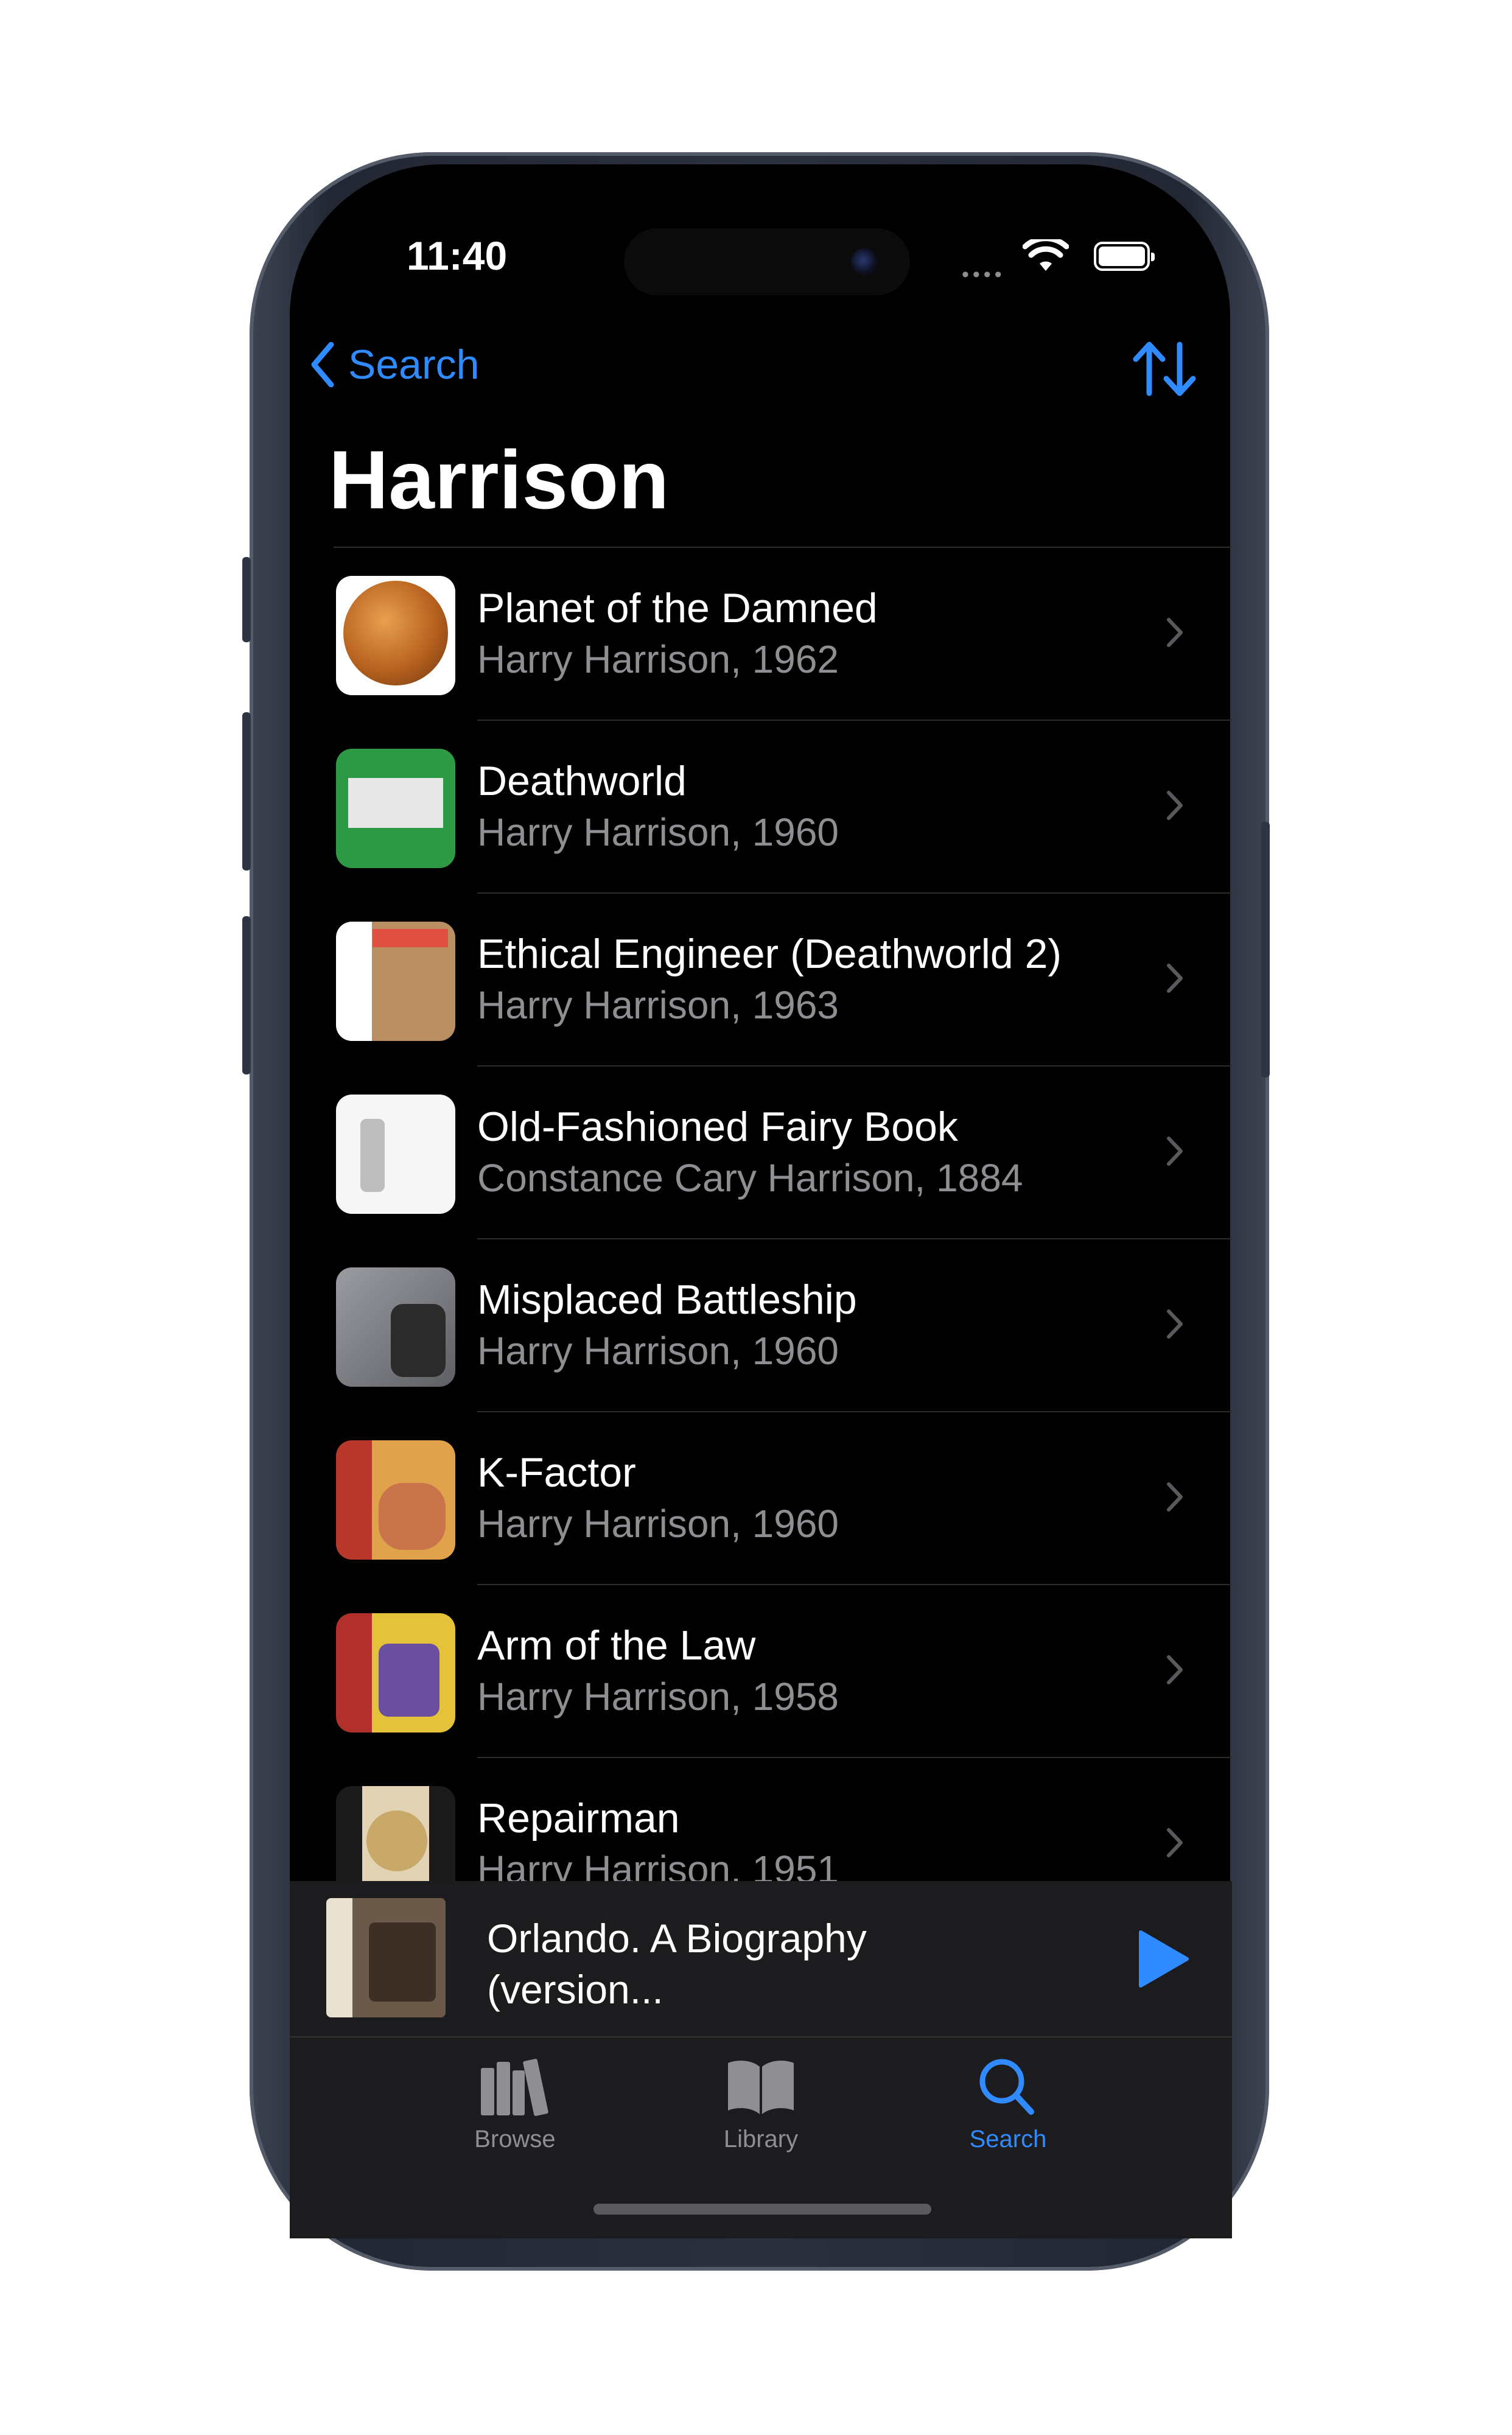 Image resolution: width=1512 pixels, height=2435 pixels. Describe the element at coordinates (556, 1472) in the screenshot. I see `book-title: K-Factor` at that location.